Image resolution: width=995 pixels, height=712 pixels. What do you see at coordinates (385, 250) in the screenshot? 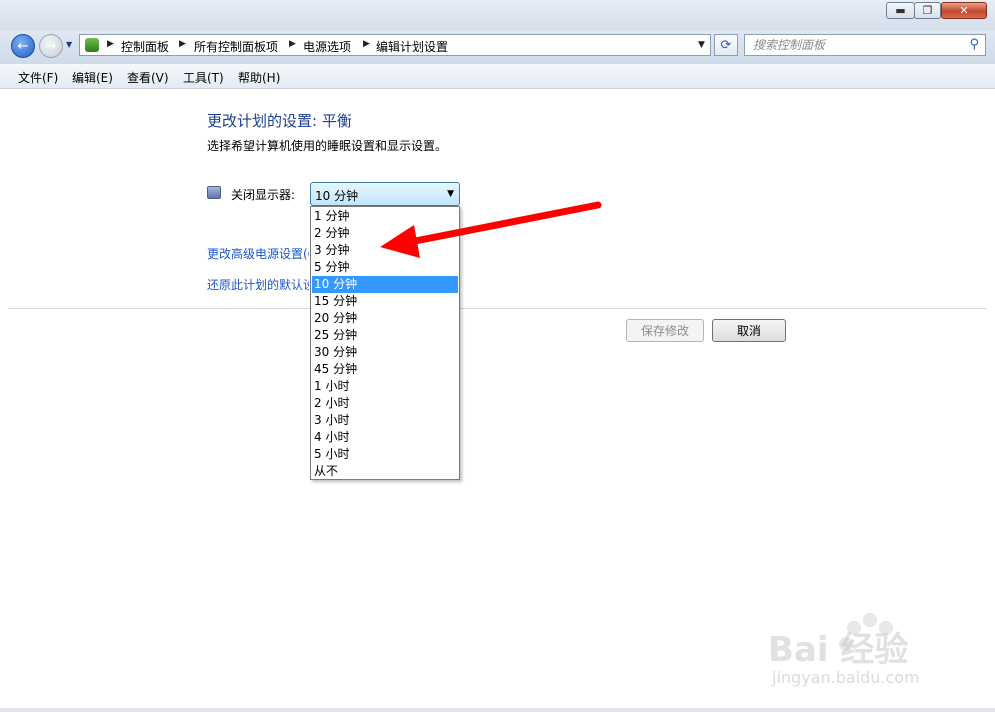
I see `dropdown-option: 3 分钟` at bounding box center [385, 250].